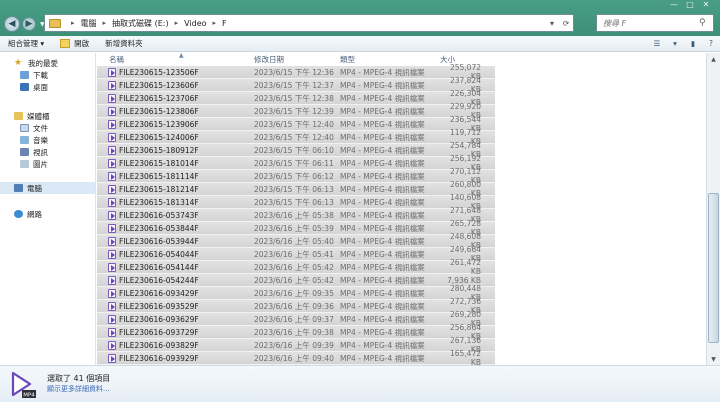 This screenshot has width=720, height=402. What do you see at coordinates (224, 23) in the screenshot?
I see `crumb-f: F` at bounding box center [224, 23].